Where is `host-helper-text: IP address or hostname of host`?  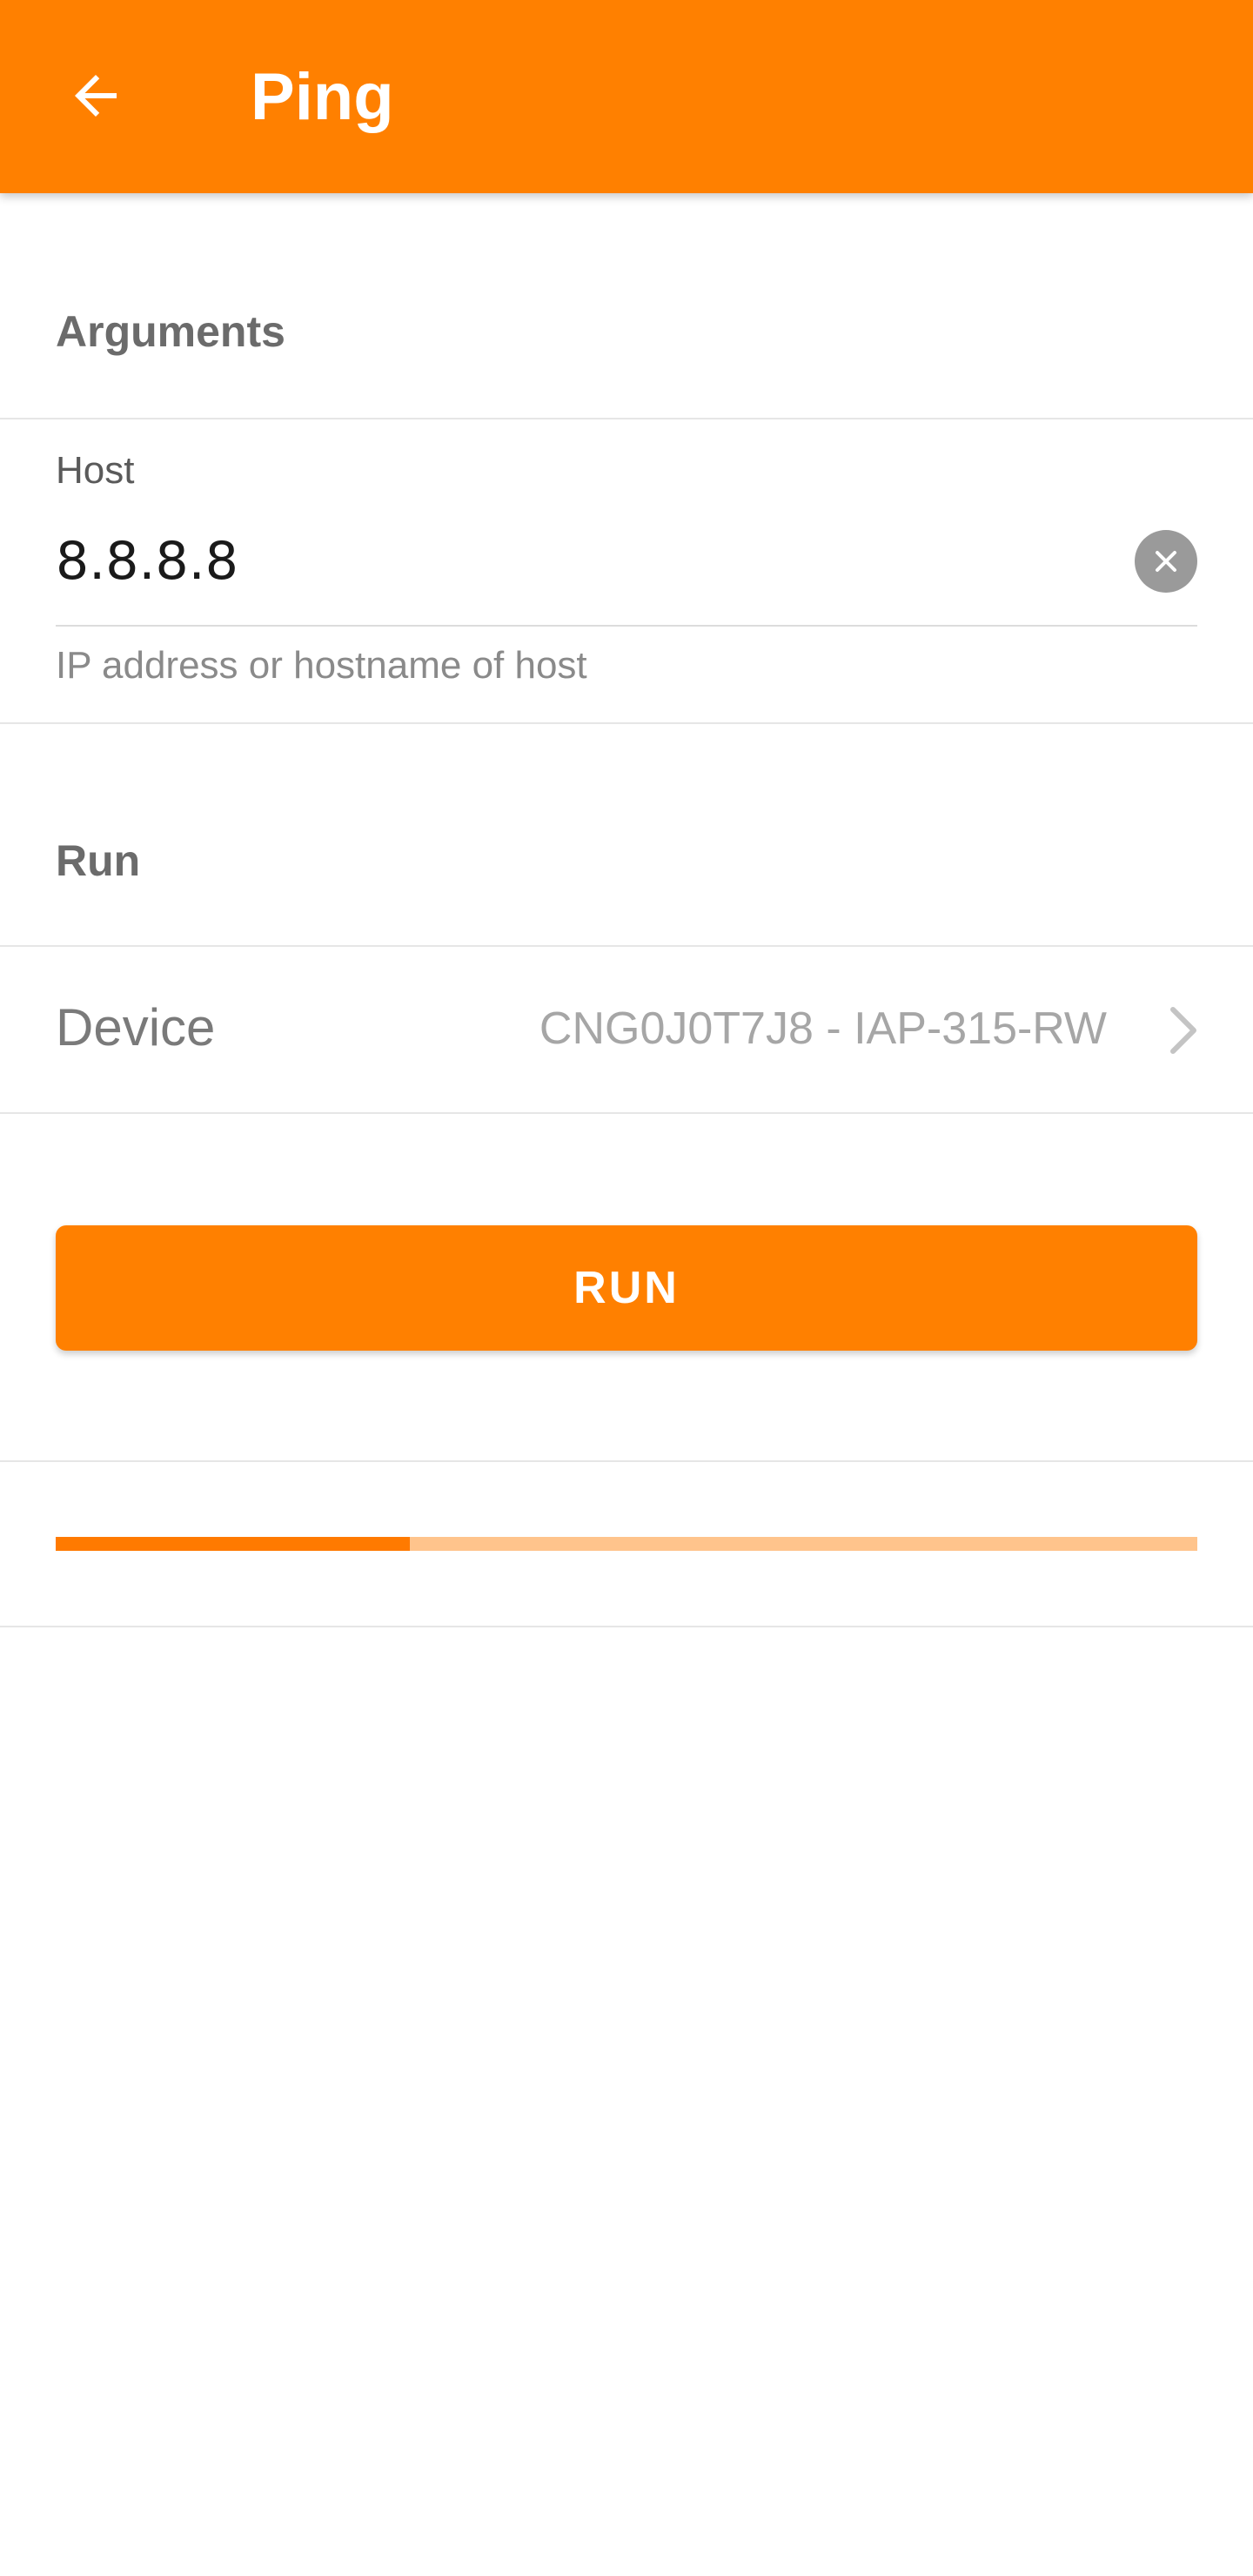 host-helper-text: IP address or hostname of host is located at coordinates (321, 665).